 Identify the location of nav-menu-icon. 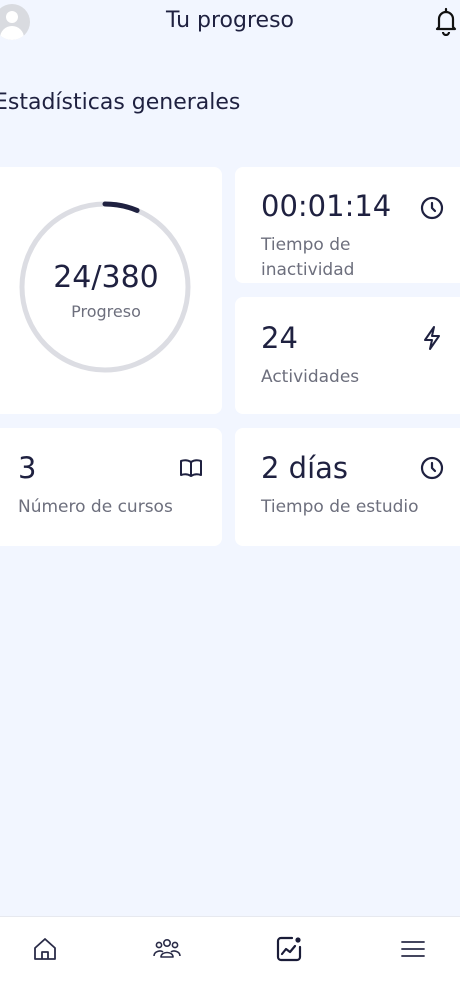
(413, 949).